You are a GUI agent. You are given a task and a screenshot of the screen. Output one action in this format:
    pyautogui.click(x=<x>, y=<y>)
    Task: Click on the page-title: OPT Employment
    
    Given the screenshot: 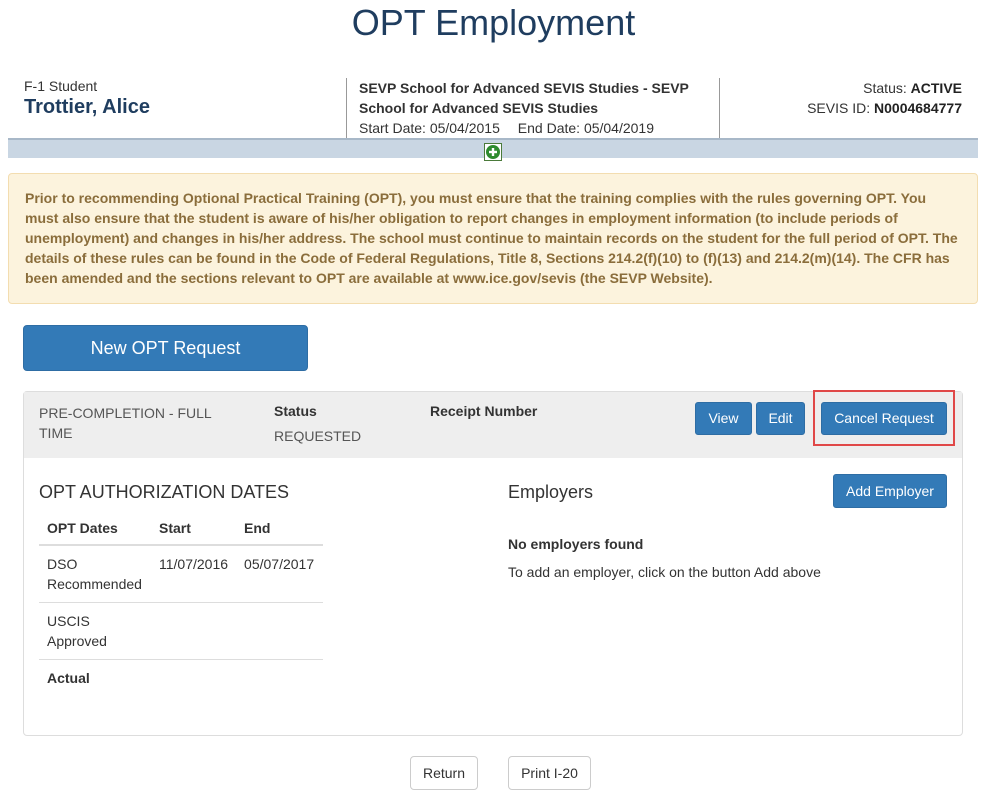 What is the action you would take?
    pyautogui.click(x=493, y=22)
    